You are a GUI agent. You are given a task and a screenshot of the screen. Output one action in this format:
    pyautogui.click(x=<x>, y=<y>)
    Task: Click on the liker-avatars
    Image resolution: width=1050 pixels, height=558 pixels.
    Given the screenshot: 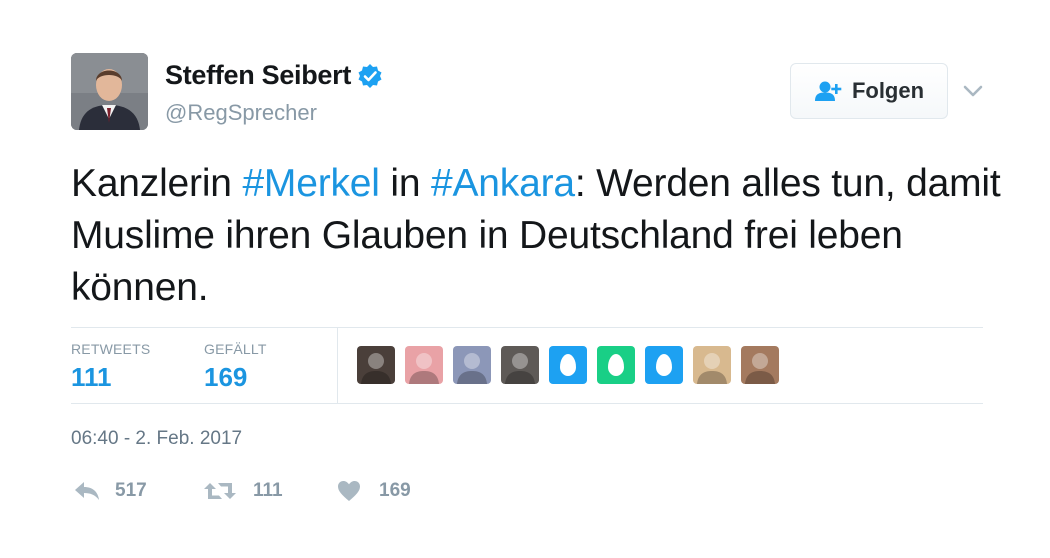 What is the action you would take?
    pyautogui.click(x=573, y=365)
    